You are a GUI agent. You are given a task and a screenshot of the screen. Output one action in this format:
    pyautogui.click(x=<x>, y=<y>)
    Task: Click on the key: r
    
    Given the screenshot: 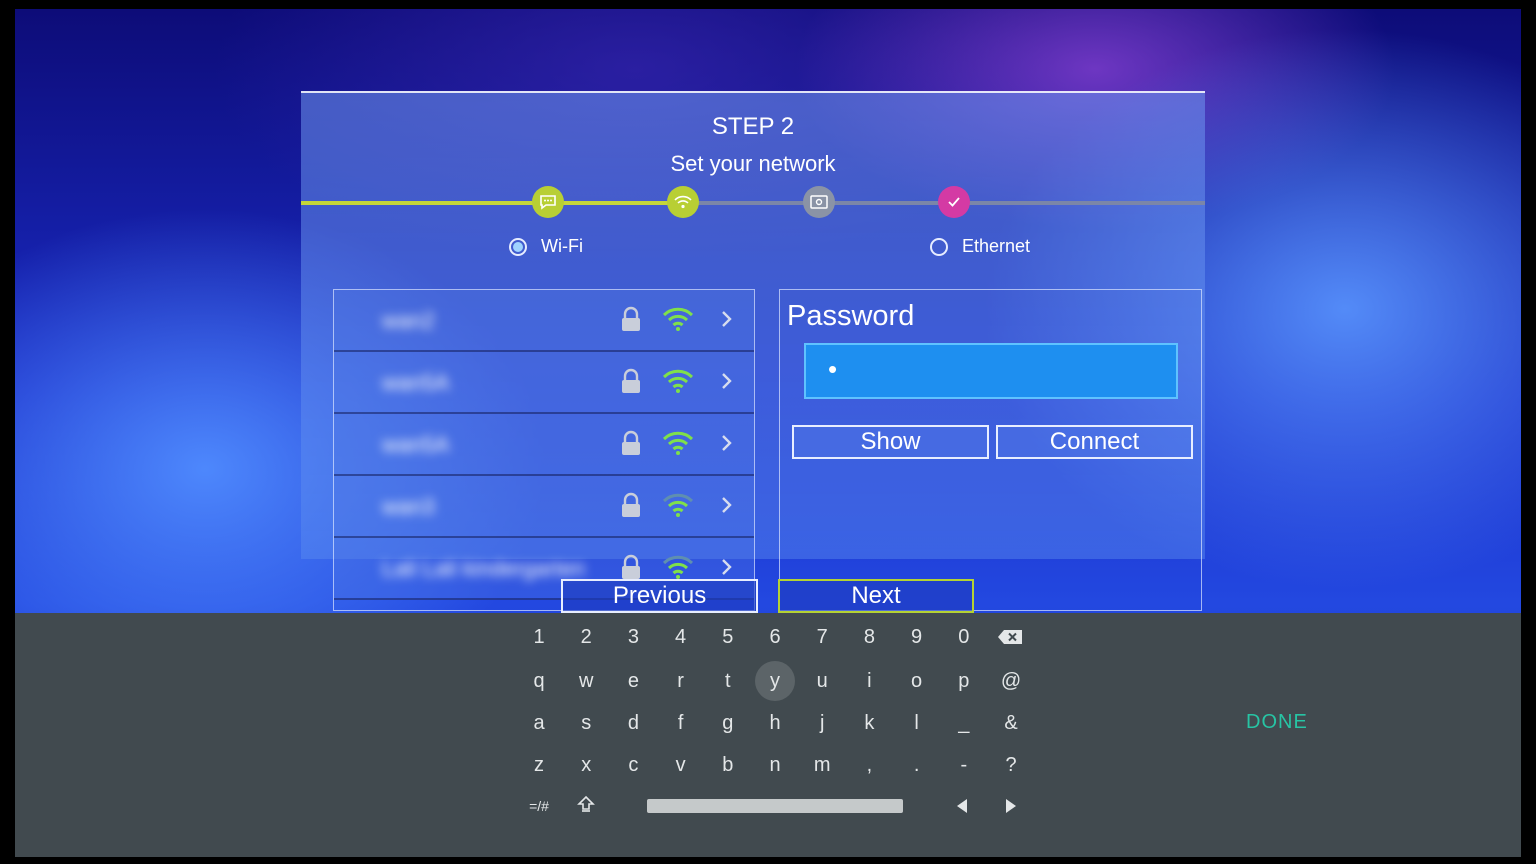 What is the action you would take?
    pyautogui.click(x=681, y=681)
    